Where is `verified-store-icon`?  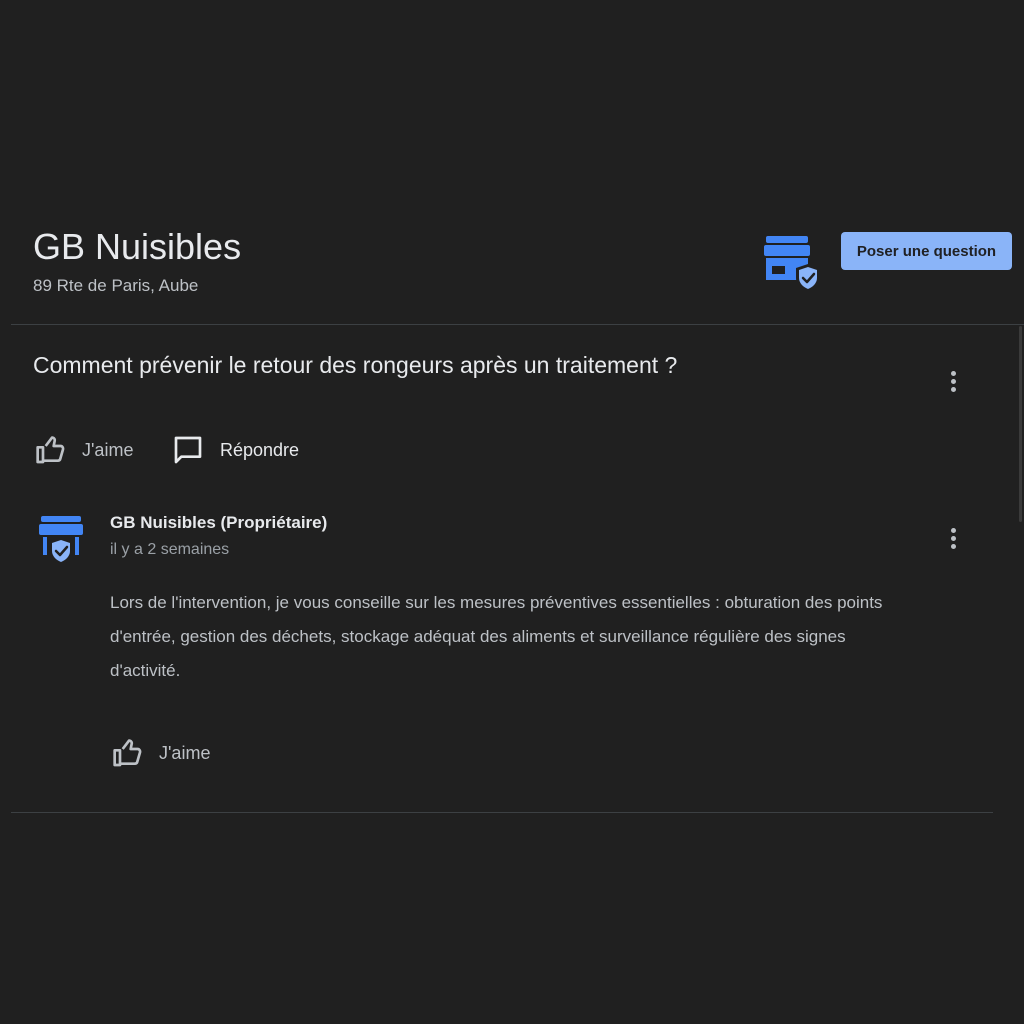 verified-store-icon is located at coordinates (793, 263).